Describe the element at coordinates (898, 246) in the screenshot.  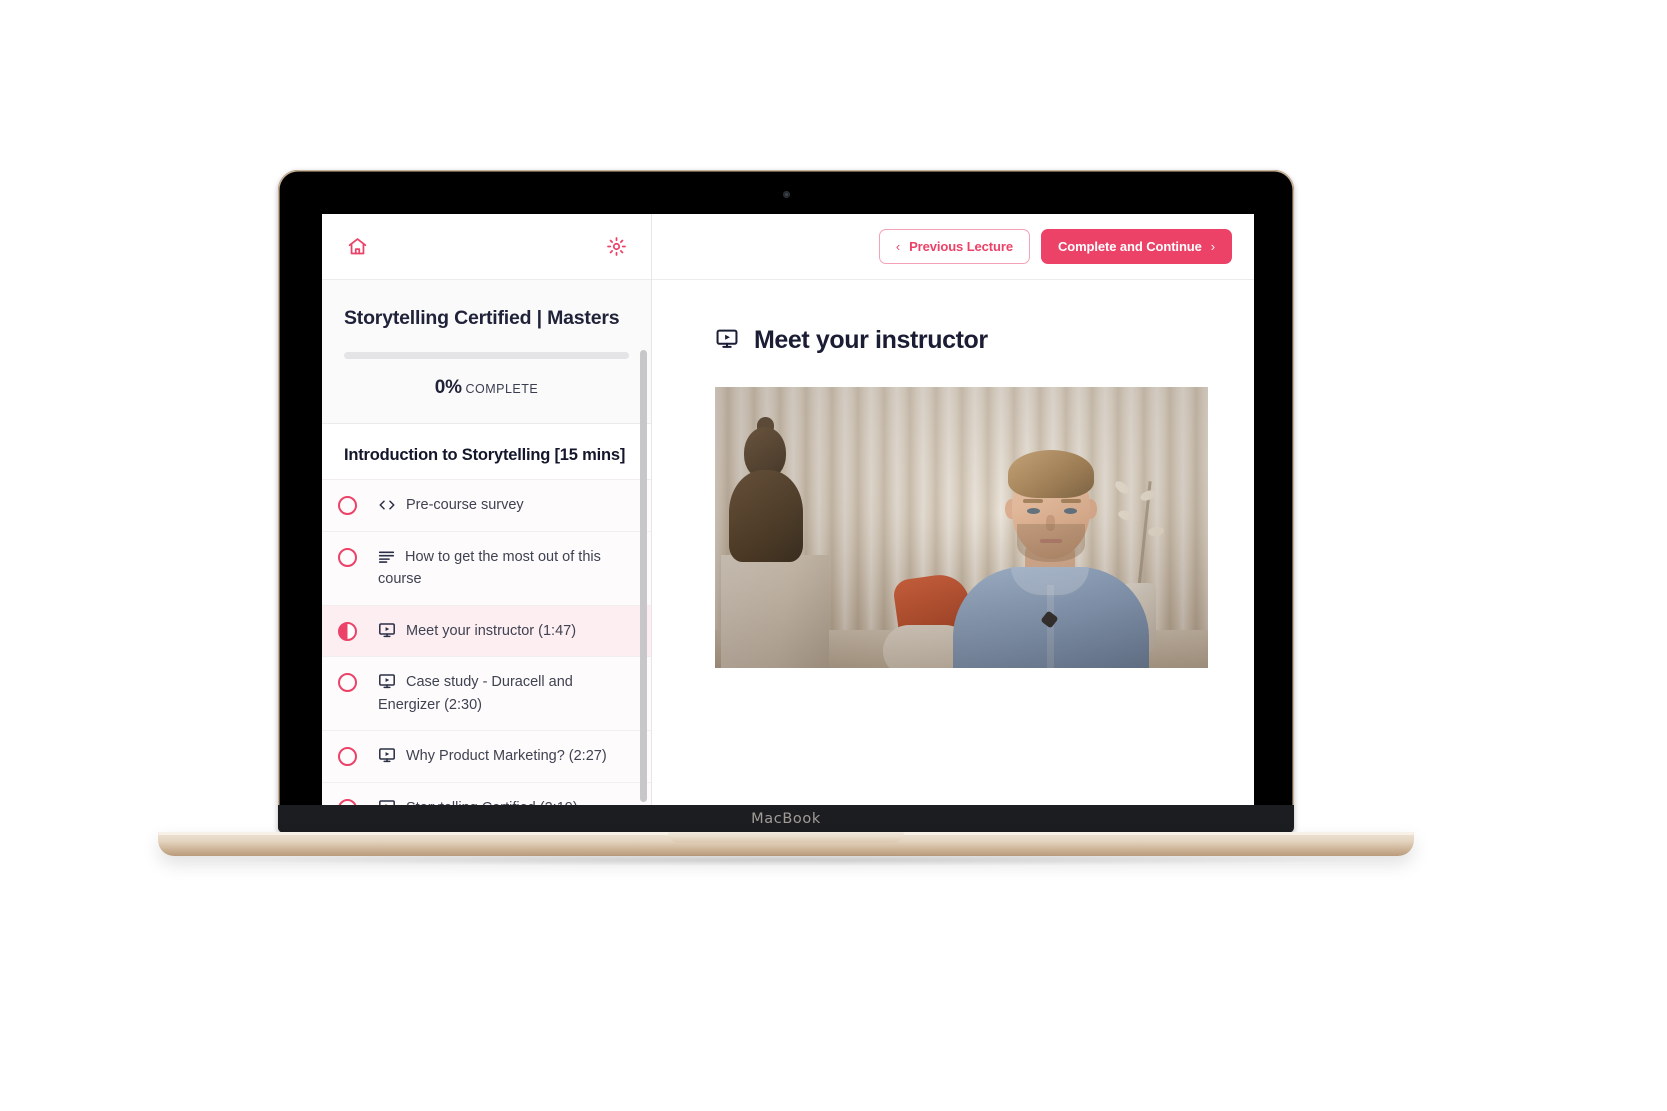
I see `chevron-left-icon: ‹` at that location.